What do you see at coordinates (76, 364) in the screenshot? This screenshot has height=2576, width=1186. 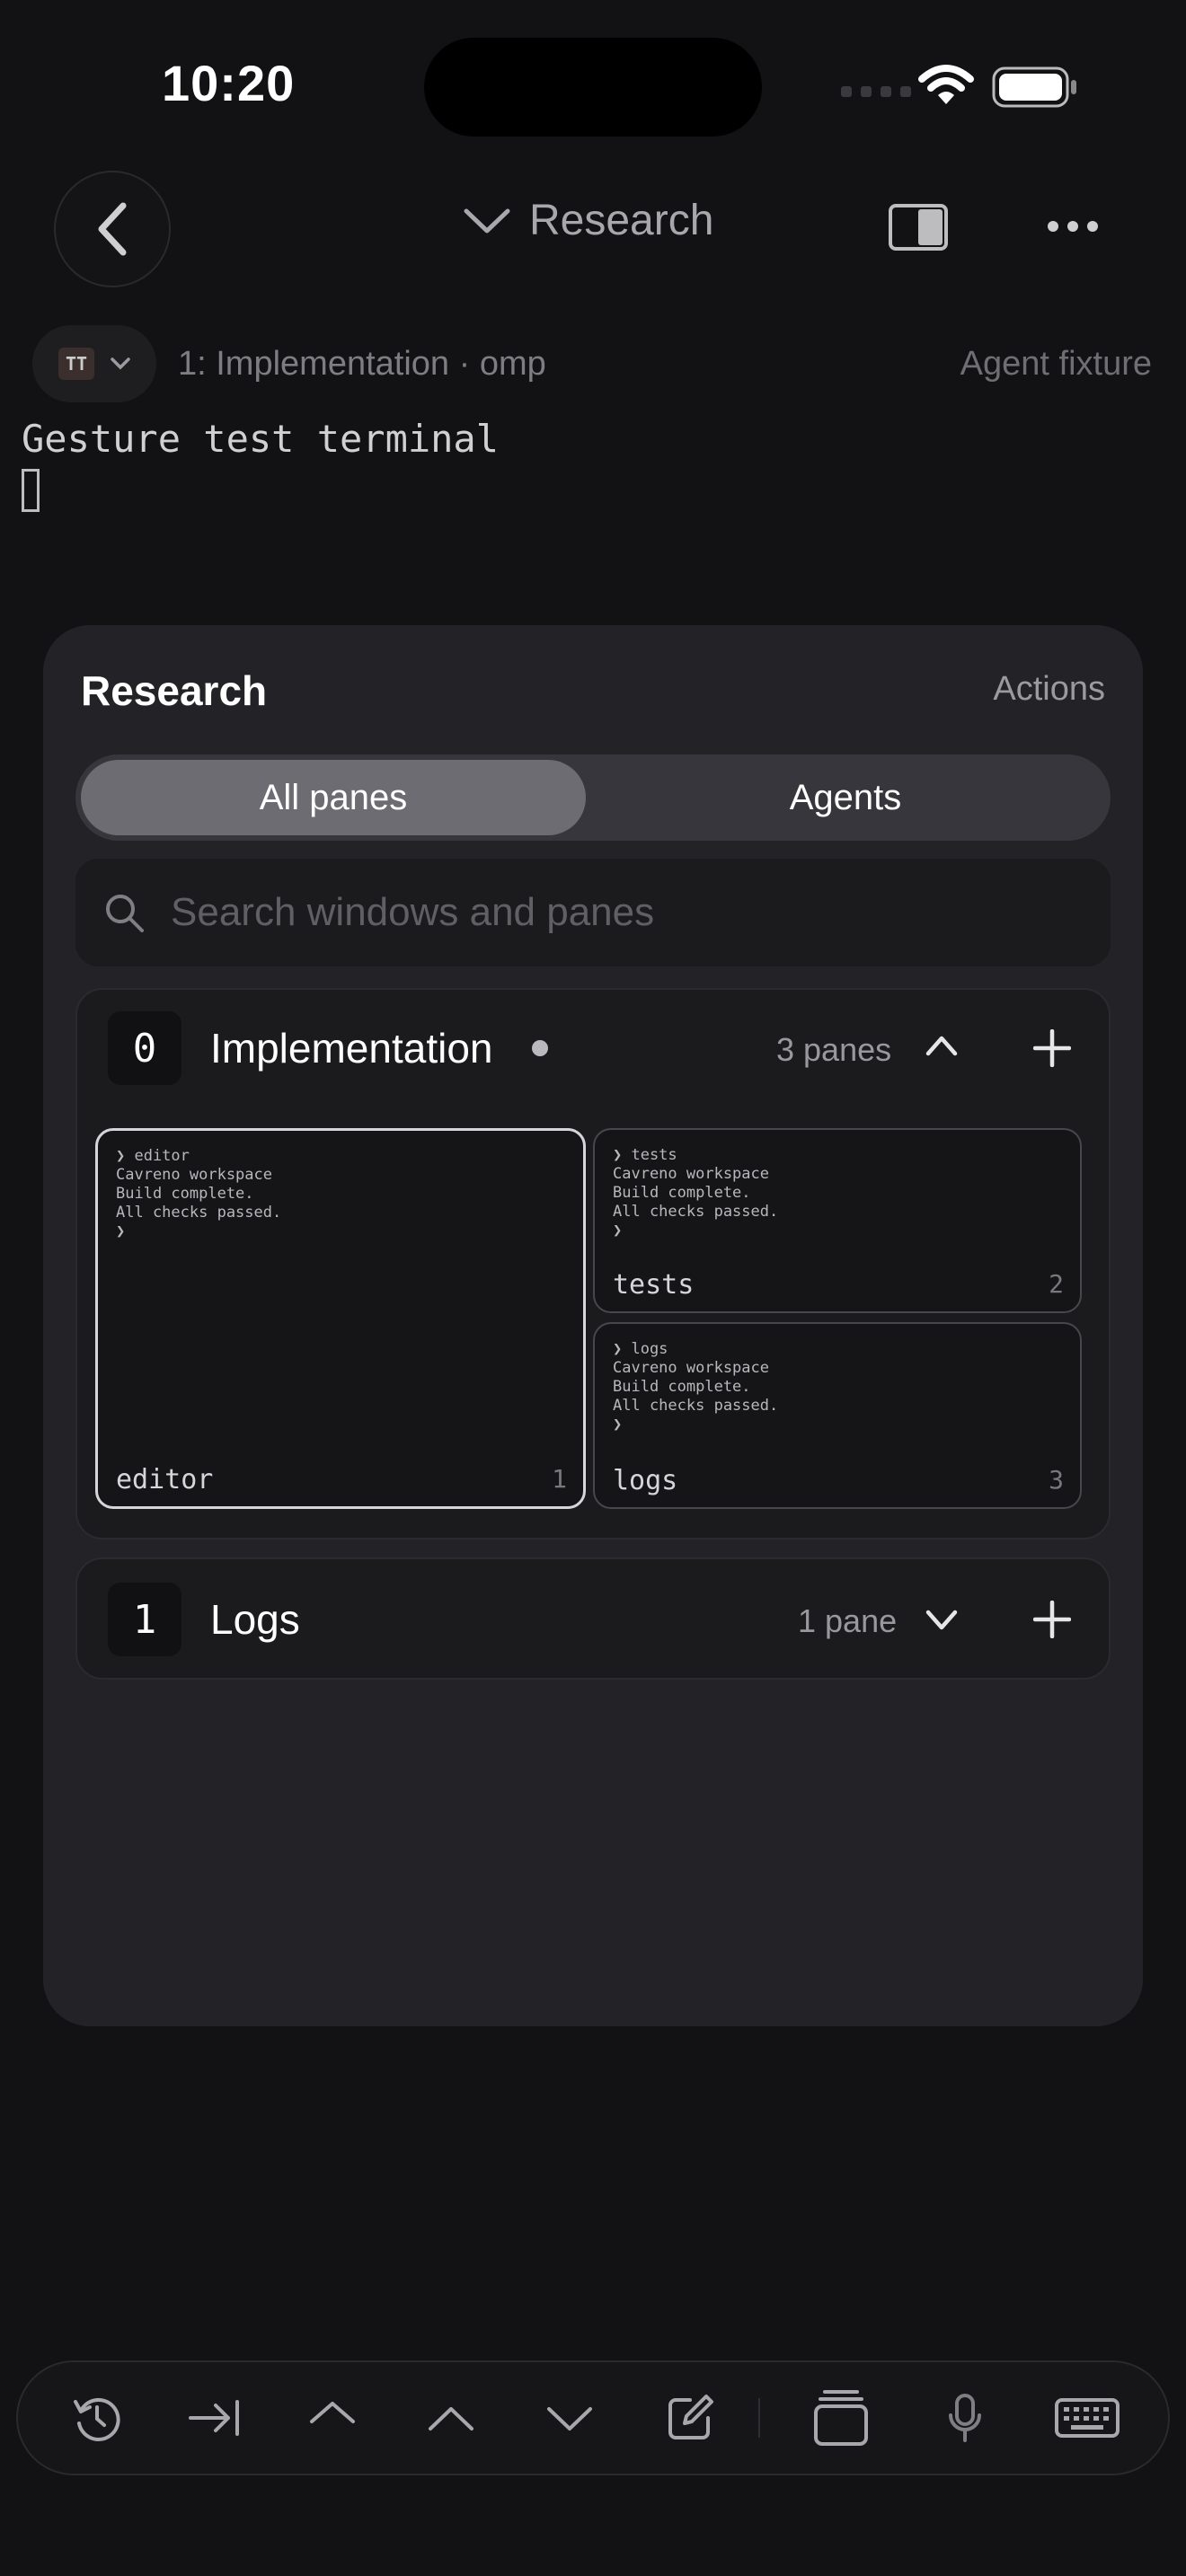 I see `session-avatar: TT` at bounding box center [76, 364].